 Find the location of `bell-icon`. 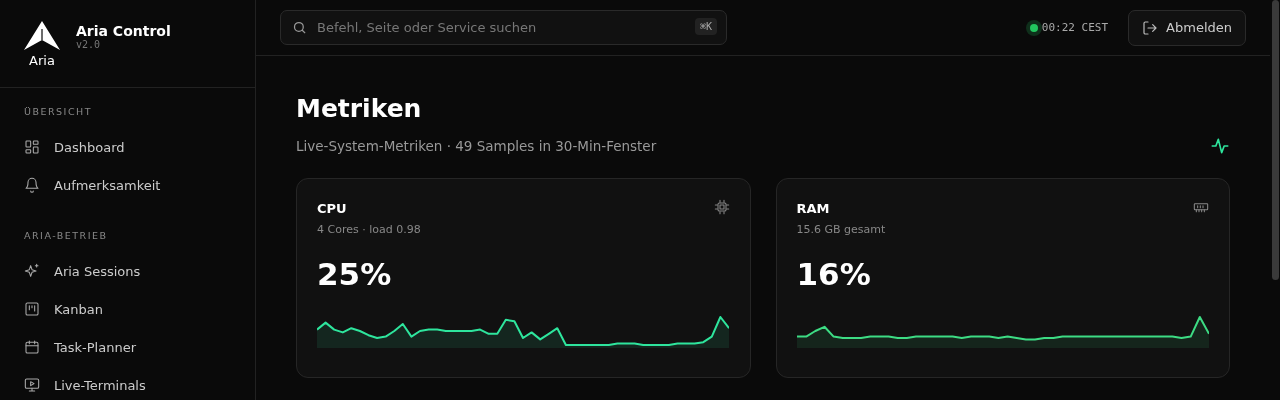

bell-icon is located at coordinates (32, 185).